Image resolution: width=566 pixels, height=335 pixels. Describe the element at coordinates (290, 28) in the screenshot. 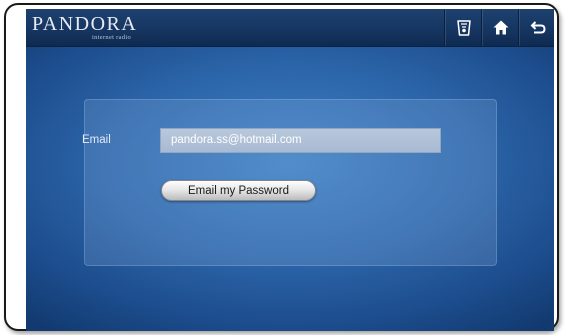

I see `top-bar: PANDORA internet radio` at that location.